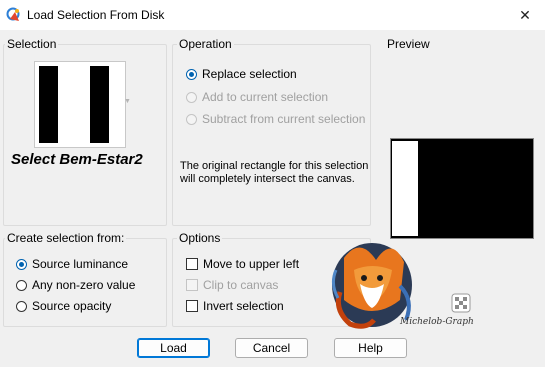 Image resolution: width=545 pixels, height=367 pixels. Describe the element at coordinates (99, 104) in the screenshot. I see `thumbnail-stripe-right` at that location.